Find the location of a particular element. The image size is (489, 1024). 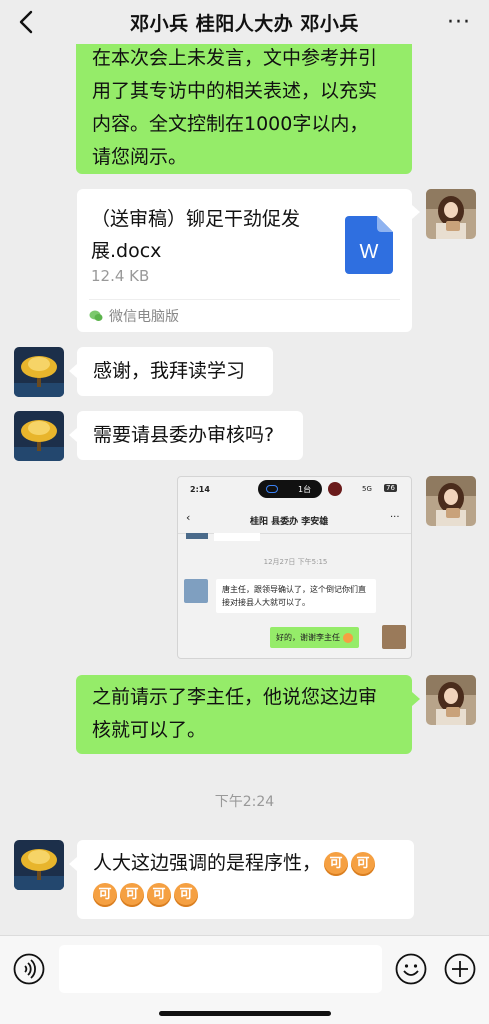

timestamp-divider: 下午2:24 is located at coordinates (244, 802).